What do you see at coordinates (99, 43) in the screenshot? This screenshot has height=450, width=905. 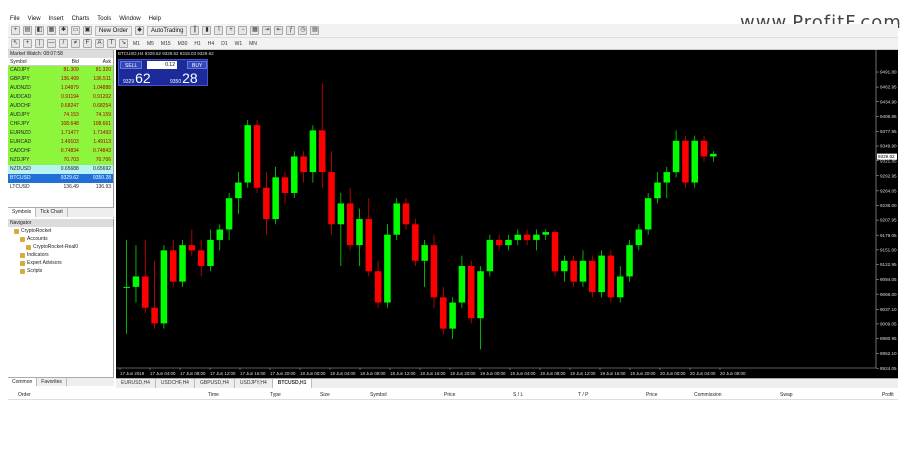 I see `text-icon: A` at bounding box center [99, 43].